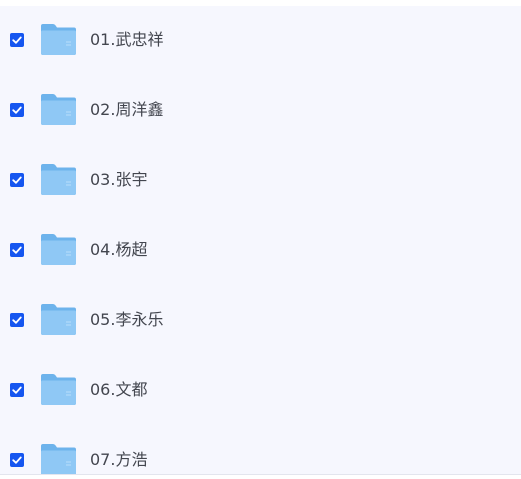  Describe the element at coordinates (260, 180) in the screenshot. I see `file-list-item: 03.张宇` at that location.